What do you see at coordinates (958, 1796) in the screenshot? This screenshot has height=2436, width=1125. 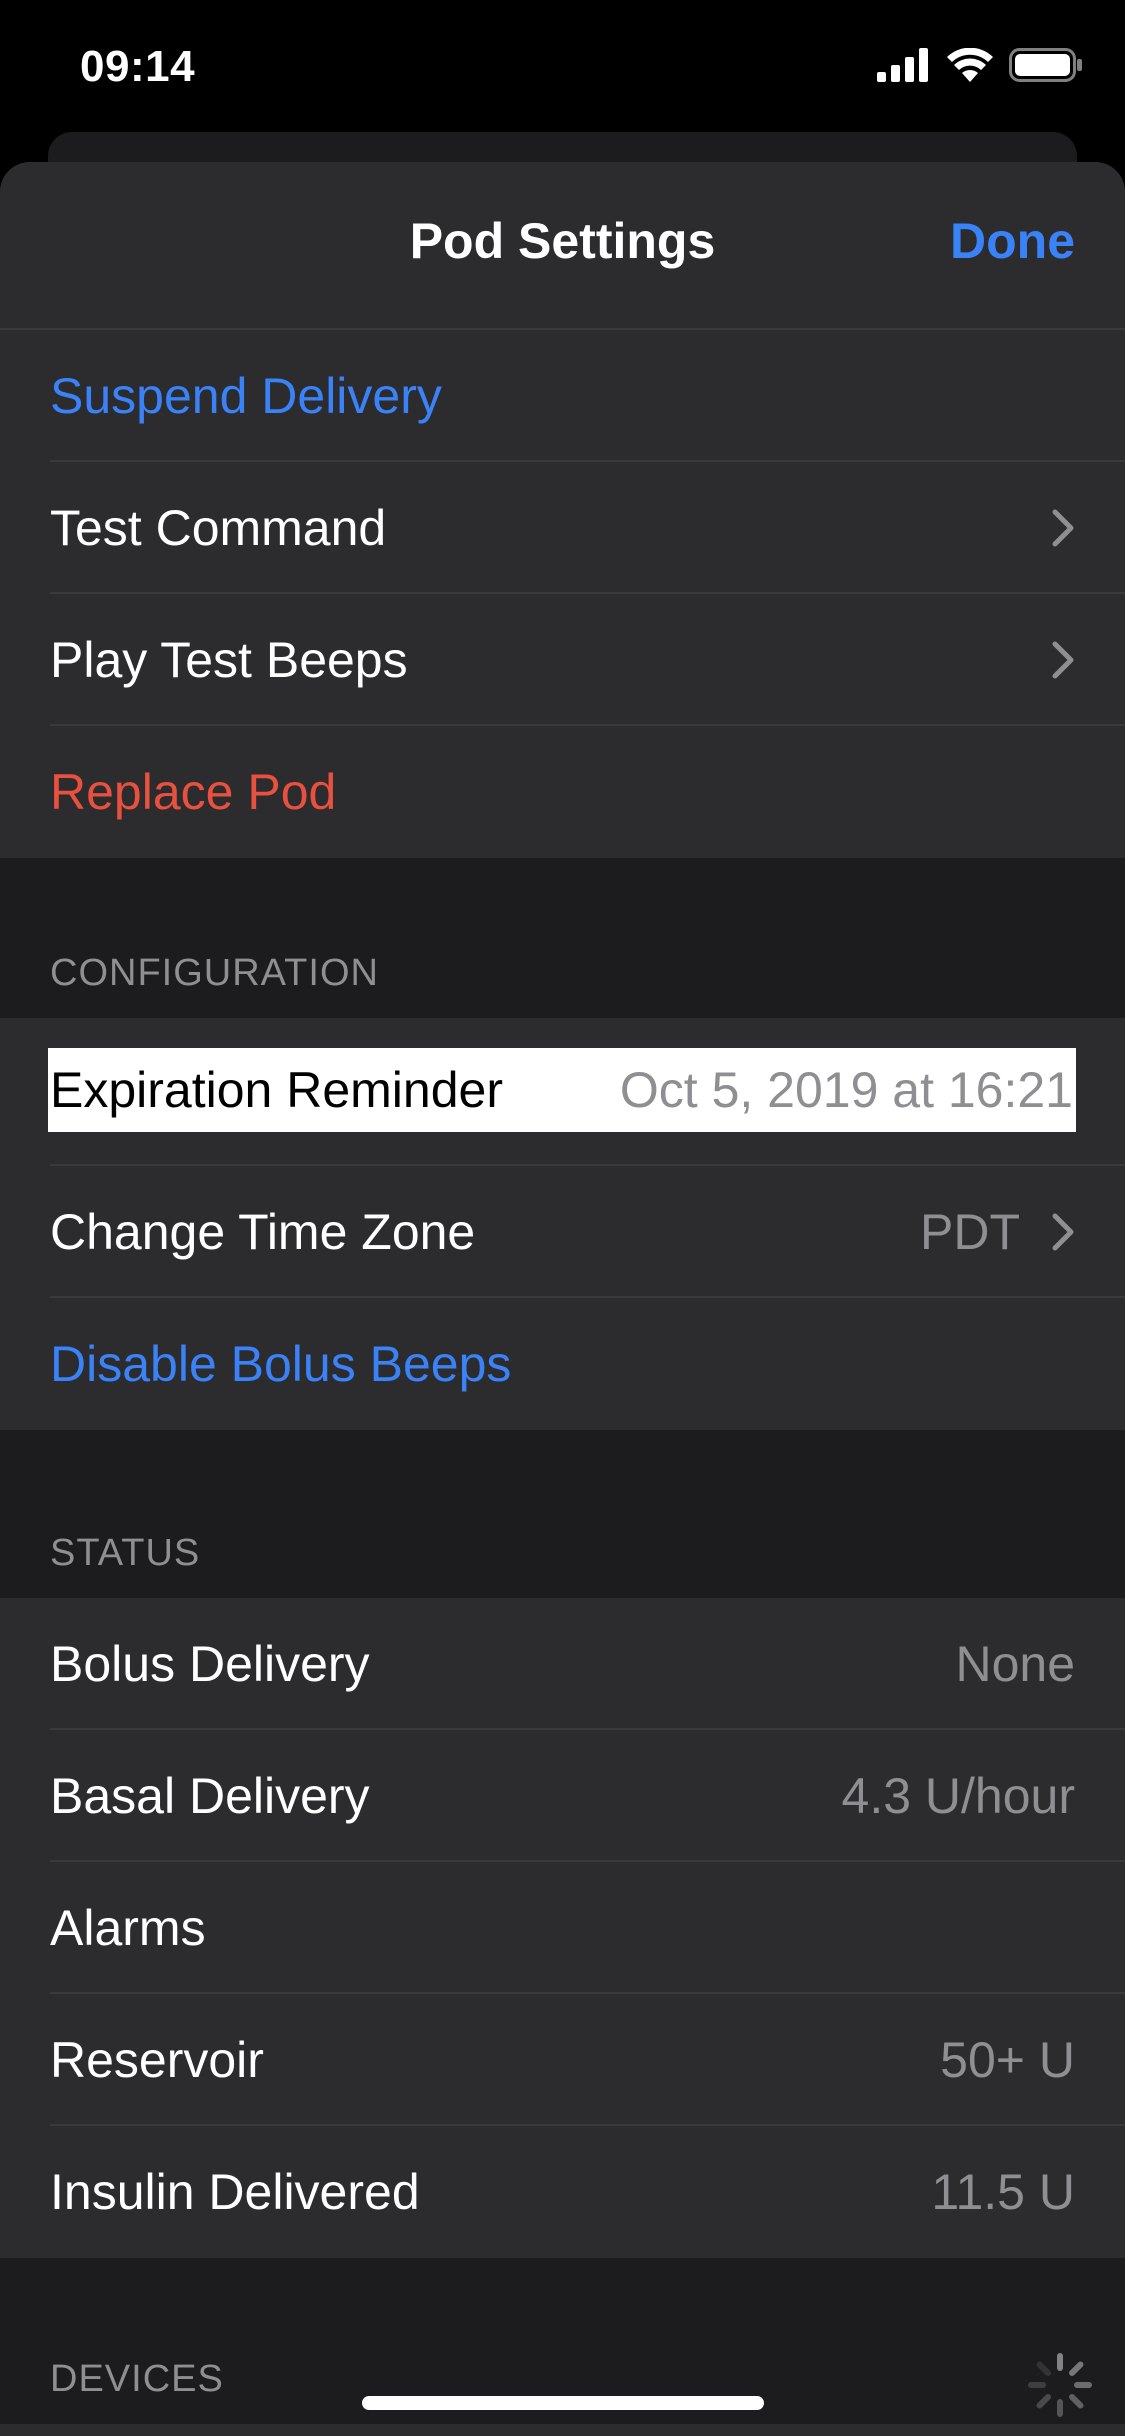 I see `basal-delivery-value: 4.3 U/hour` at bounding box center [958, 1796].